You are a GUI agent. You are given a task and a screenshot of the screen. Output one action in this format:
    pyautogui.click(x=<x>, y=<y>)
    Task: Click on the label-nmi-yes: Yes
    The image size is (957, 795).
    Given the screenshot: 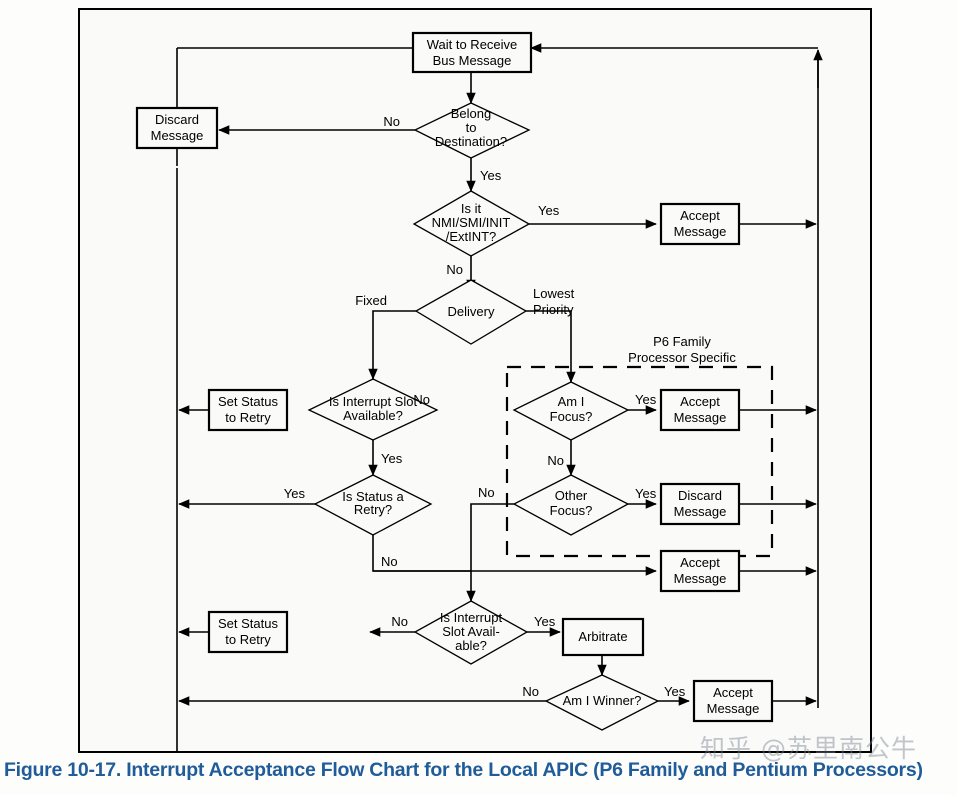 What is the action you would take?
    pyautogui.click(x=549, y=210)
    